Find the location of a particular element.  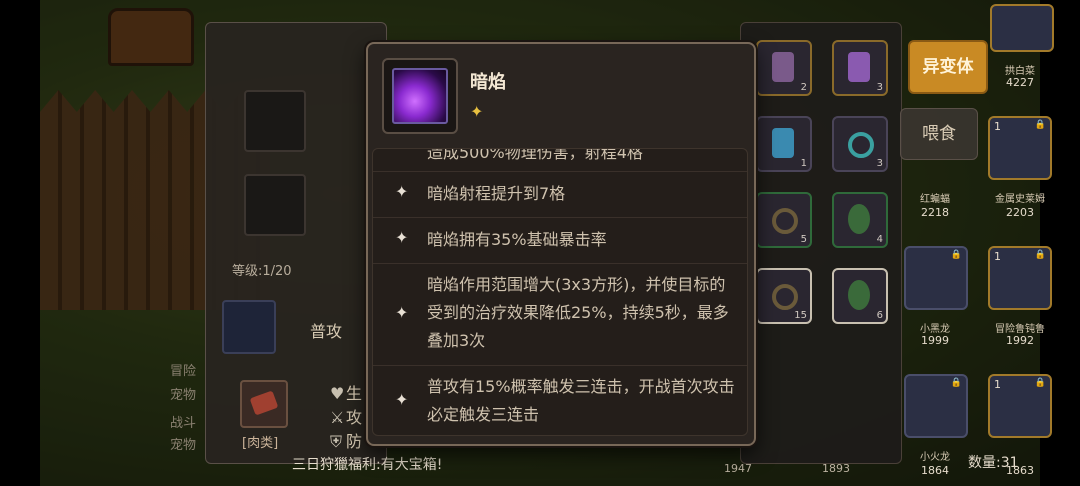

monster-name: 红蝙蝠 is located at coordinates (935, 199).